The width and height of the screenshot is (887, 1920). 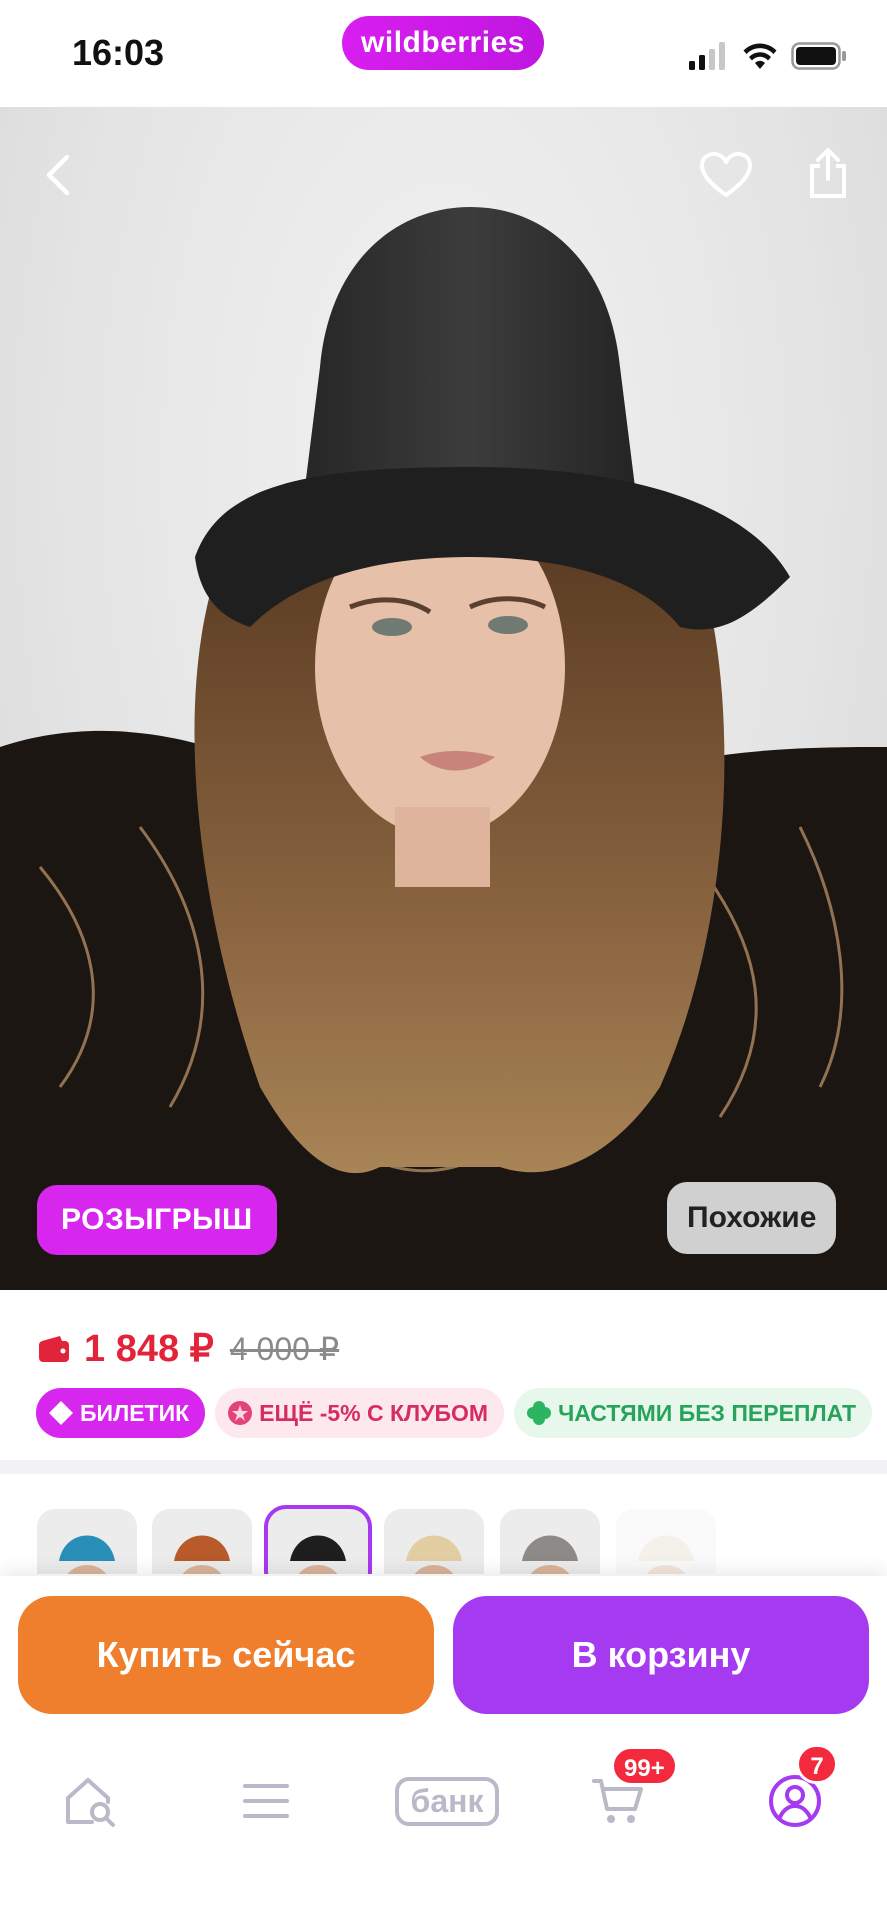 I want to click on wifi-icon, so click(x=760, y=56).